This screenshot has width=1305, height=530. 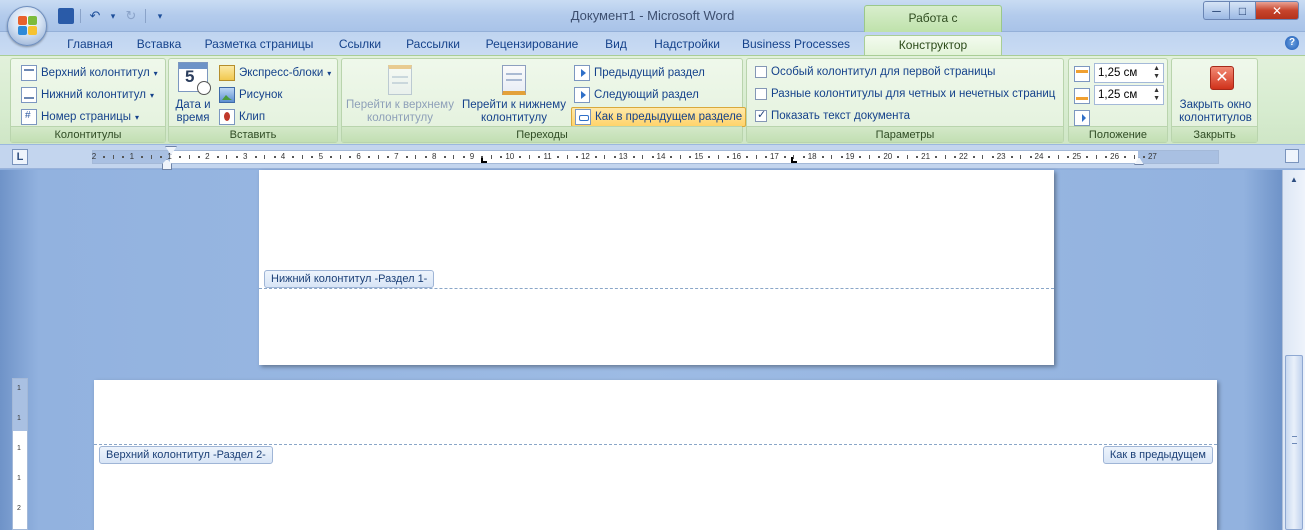 I want to click on link-to-previous-button: Как в предыдущем разделе, so click(x=659, y=117).